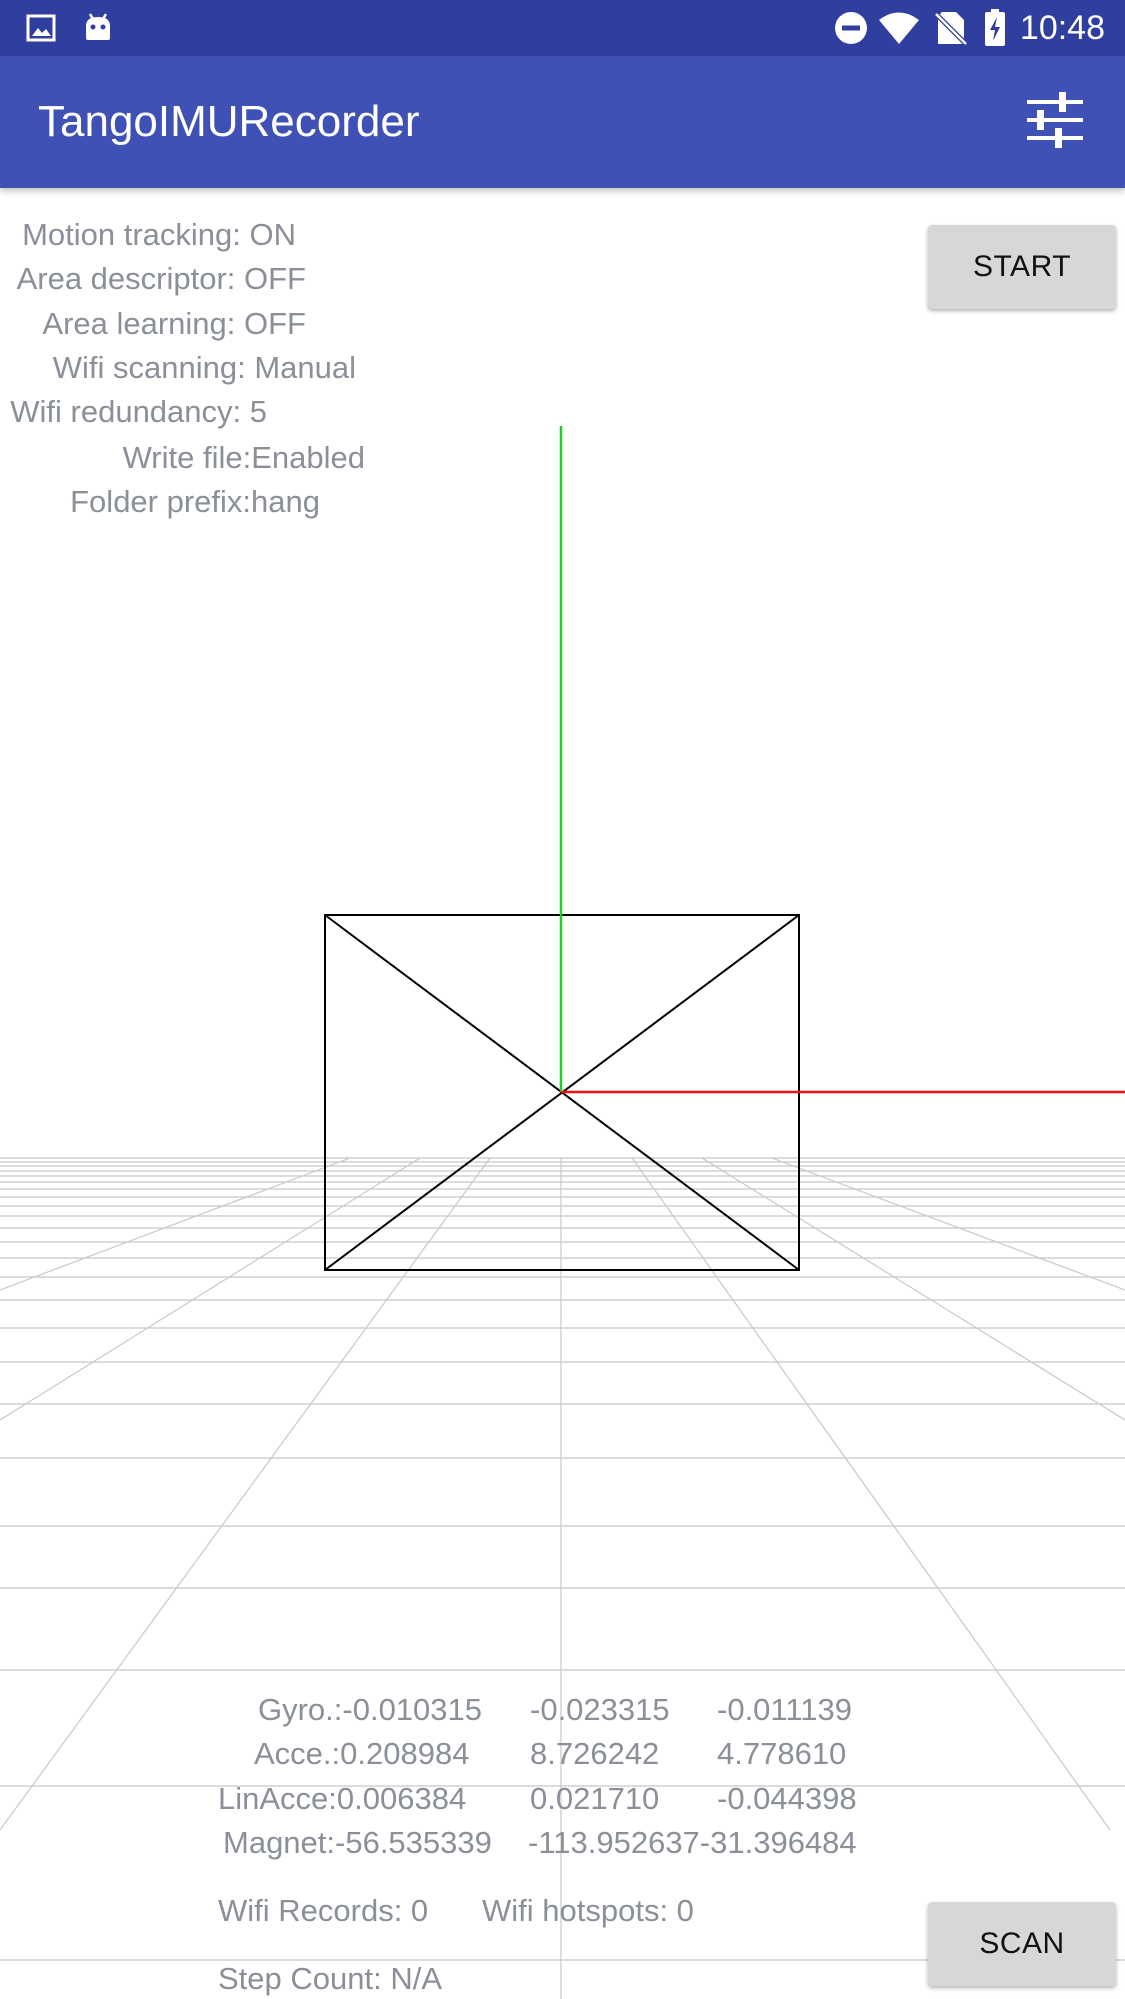 The image size is (1125, 1999). Describe the element at coordinates (98, 28) in the screenshot. I see `android-icon` at that location.